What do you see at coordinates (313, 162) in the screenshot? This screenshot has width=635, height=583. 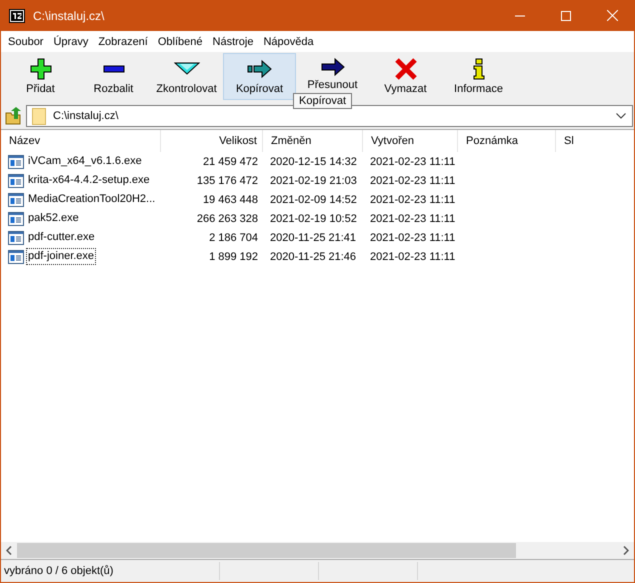 I see `table-cell-text: 2020-12-15 14:32` at bounding box center [313, 162].